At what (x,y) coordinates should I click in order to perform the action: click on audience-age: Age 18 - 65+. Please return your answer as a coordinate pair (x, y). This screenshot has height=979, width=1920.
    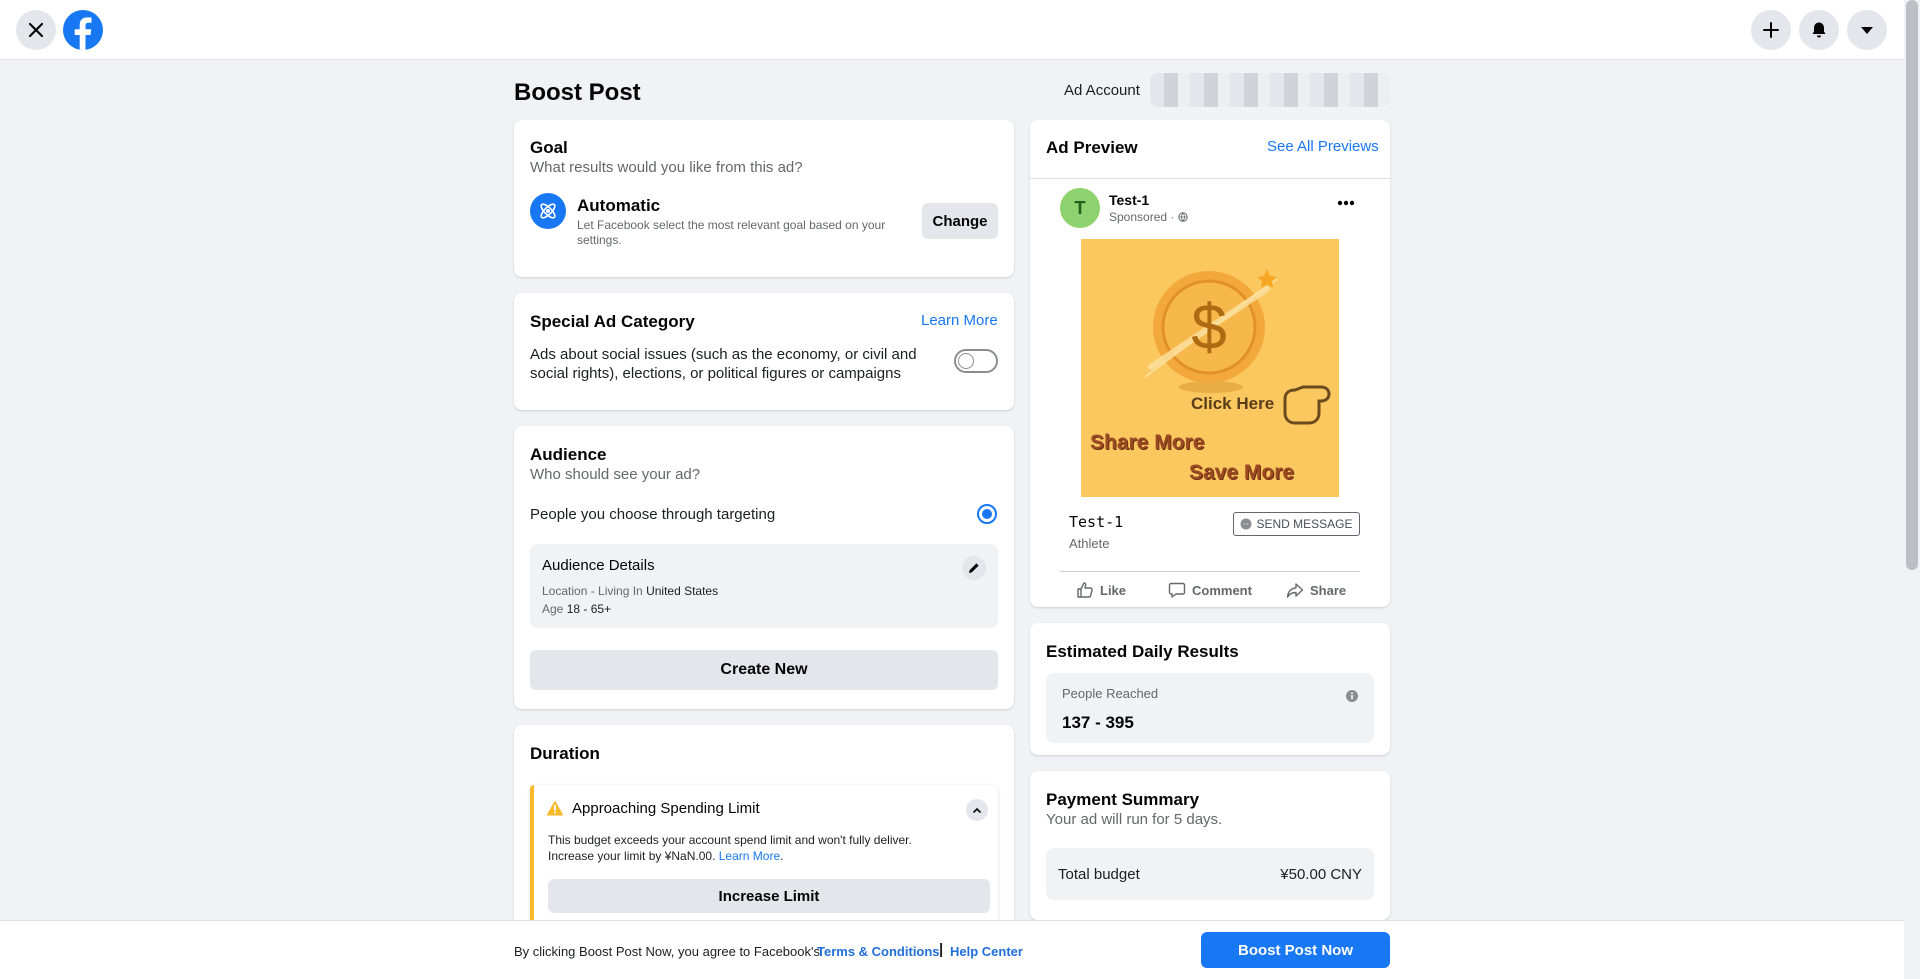
    Looking at the image, I should click on (576, 609).